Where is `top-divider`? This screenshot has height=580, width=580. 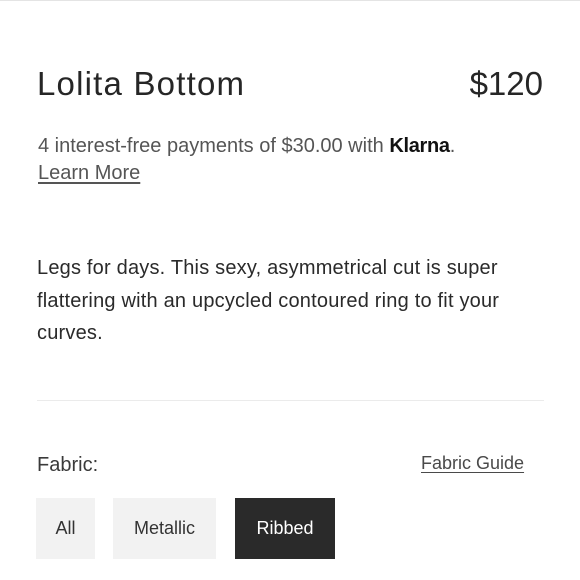
top-divider is located at coordinates (290, 0).